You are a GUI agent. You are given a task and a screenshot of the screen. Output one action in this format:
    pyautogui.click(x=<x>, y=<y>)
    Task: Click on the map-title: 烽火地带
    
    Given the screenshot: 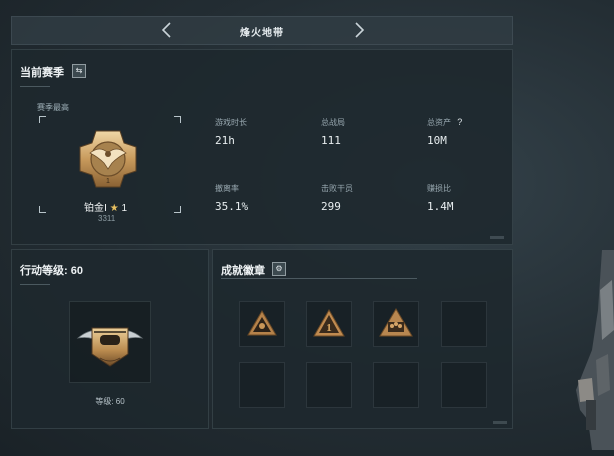 What is the action you would take?
    pyautogui.click(x=262, y=33)
    